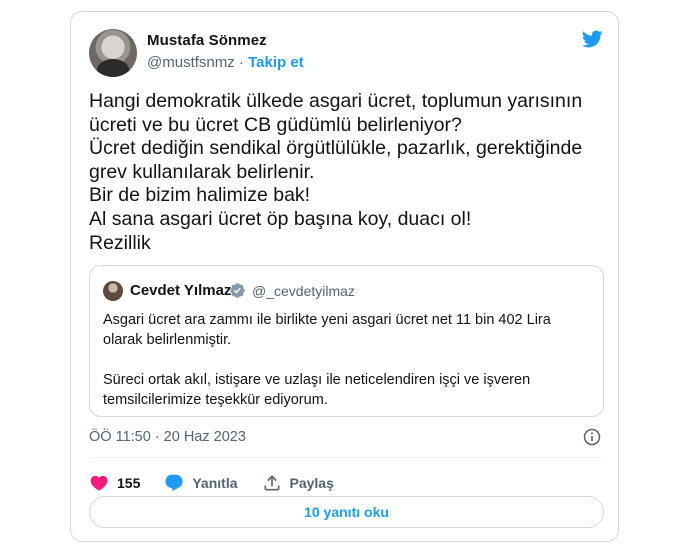  Describe the element at coordinates (271, 483) in the screenshot. I see `share-icon` at that location.